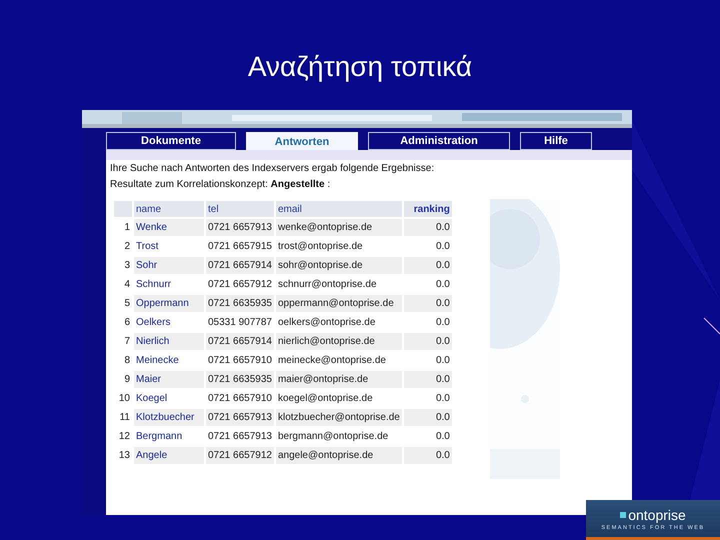 The image size is (720, 540). Describe the element at coordinates (127, 228) in the screenshot. I see `row-number: 1` at that location.